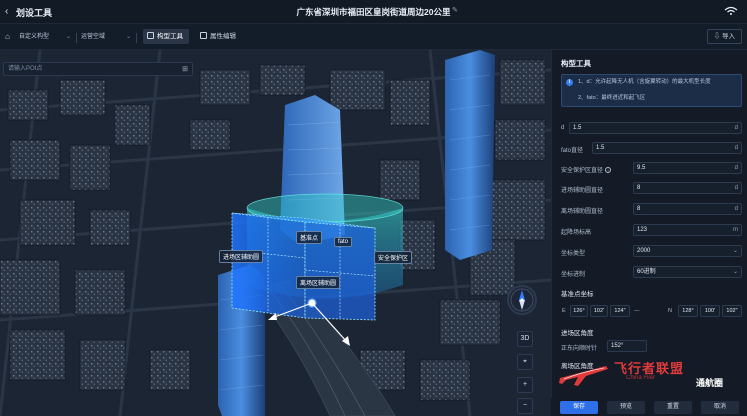  I want to click on compass, so click(522, 300).